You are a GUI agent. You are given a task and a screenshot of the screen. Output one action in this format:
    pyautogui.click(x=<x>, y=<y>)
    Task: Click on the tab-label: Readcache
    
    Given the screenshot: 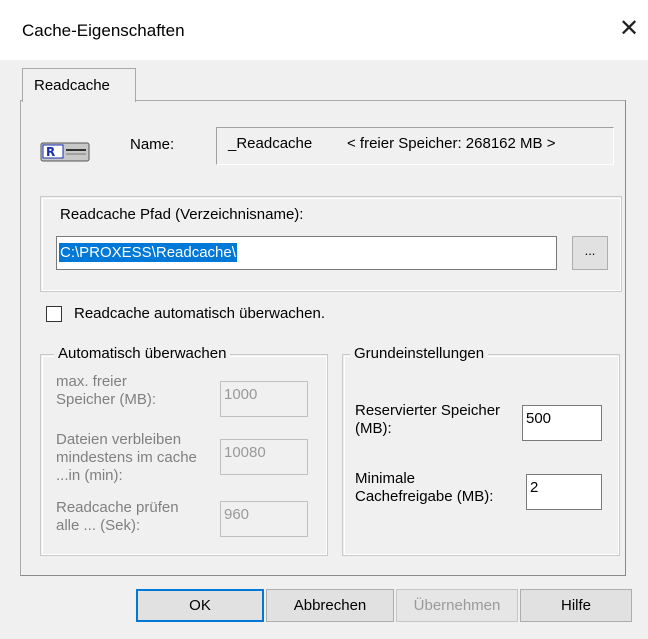 What is the action you would take?
    pyautogui.click(x=72, y=85)
    